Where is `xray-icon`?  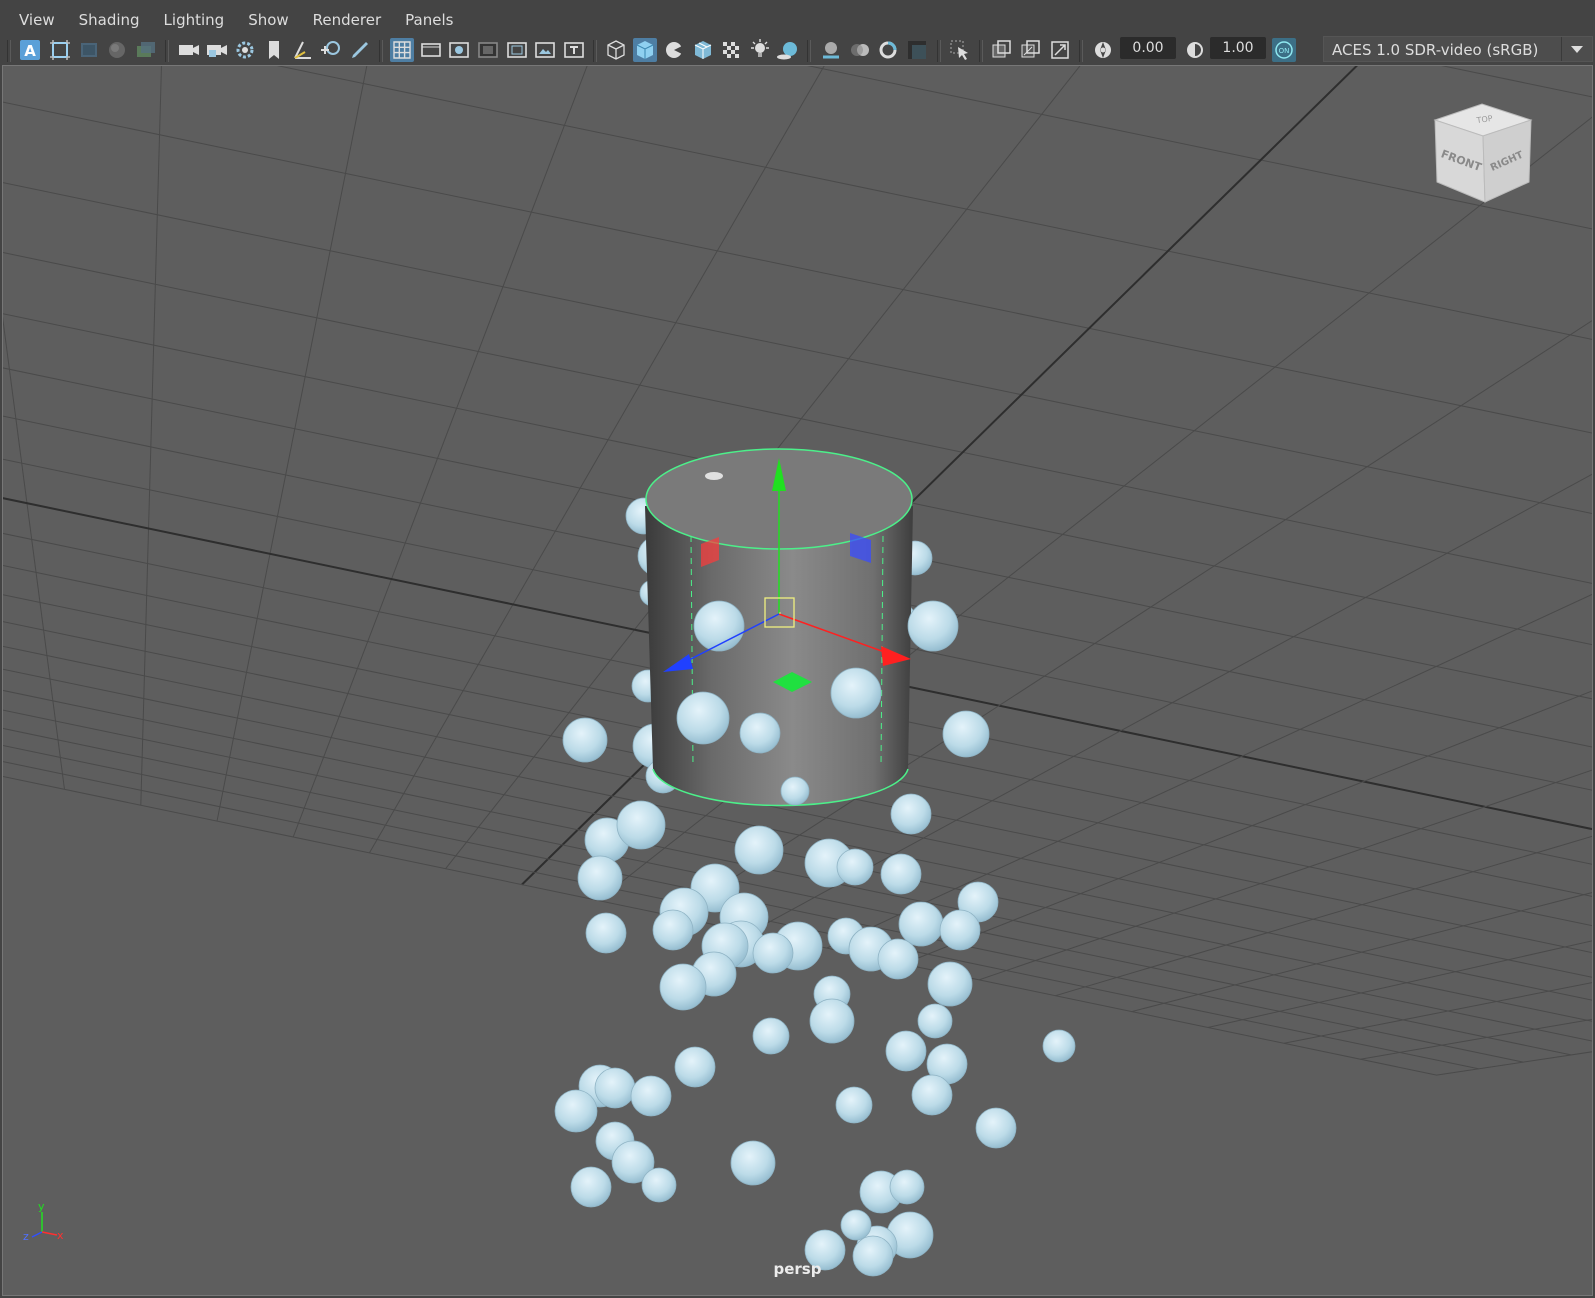
xray-icon is located at coordinates (1002, 50).